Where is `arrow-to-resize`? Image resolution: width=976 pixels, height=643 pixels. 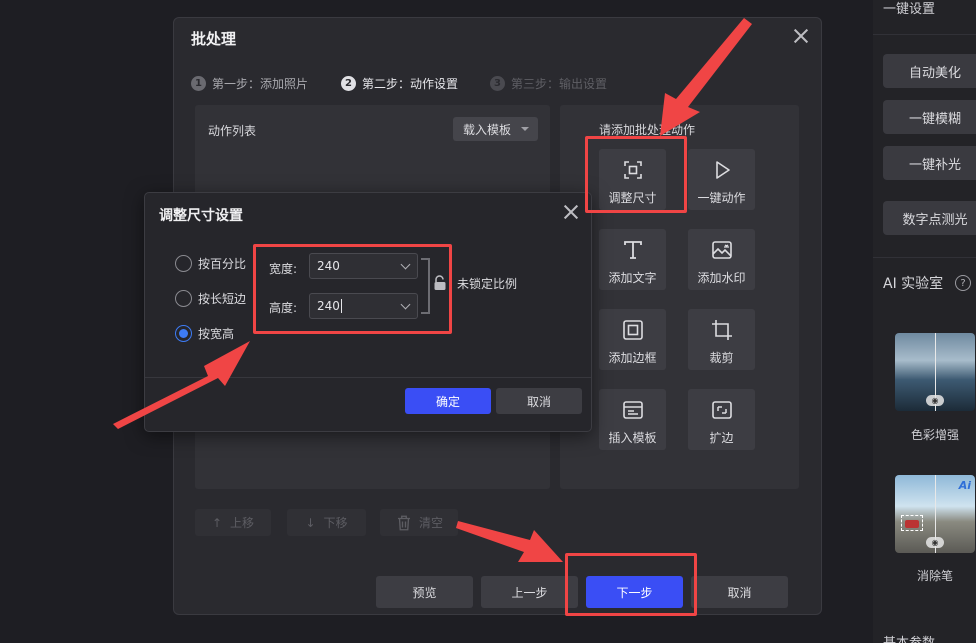
arrow-to-resize is located at coordinates (706, 77).